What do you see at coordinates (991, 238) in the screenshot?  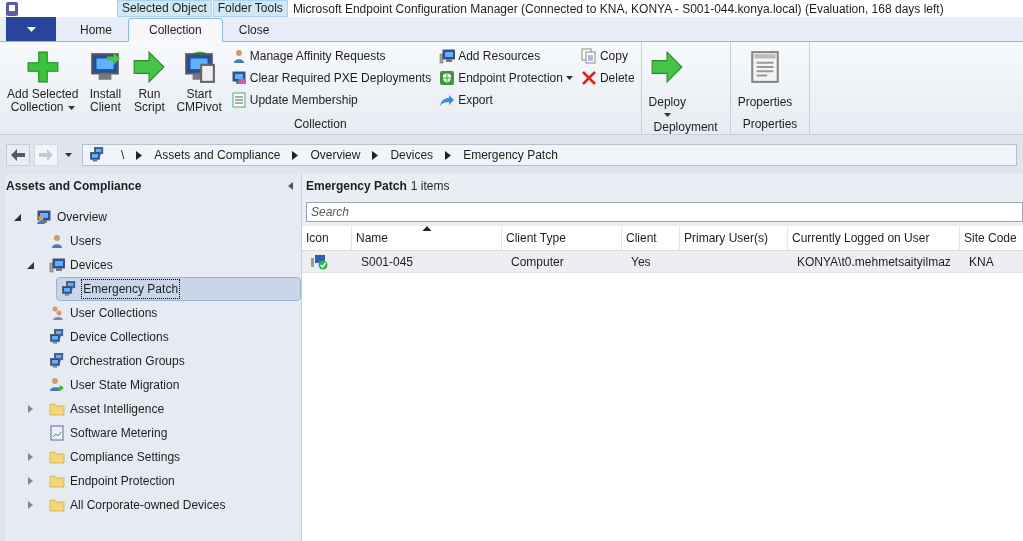 I see `column-header: Site Code` at bounding box center [991, 238].